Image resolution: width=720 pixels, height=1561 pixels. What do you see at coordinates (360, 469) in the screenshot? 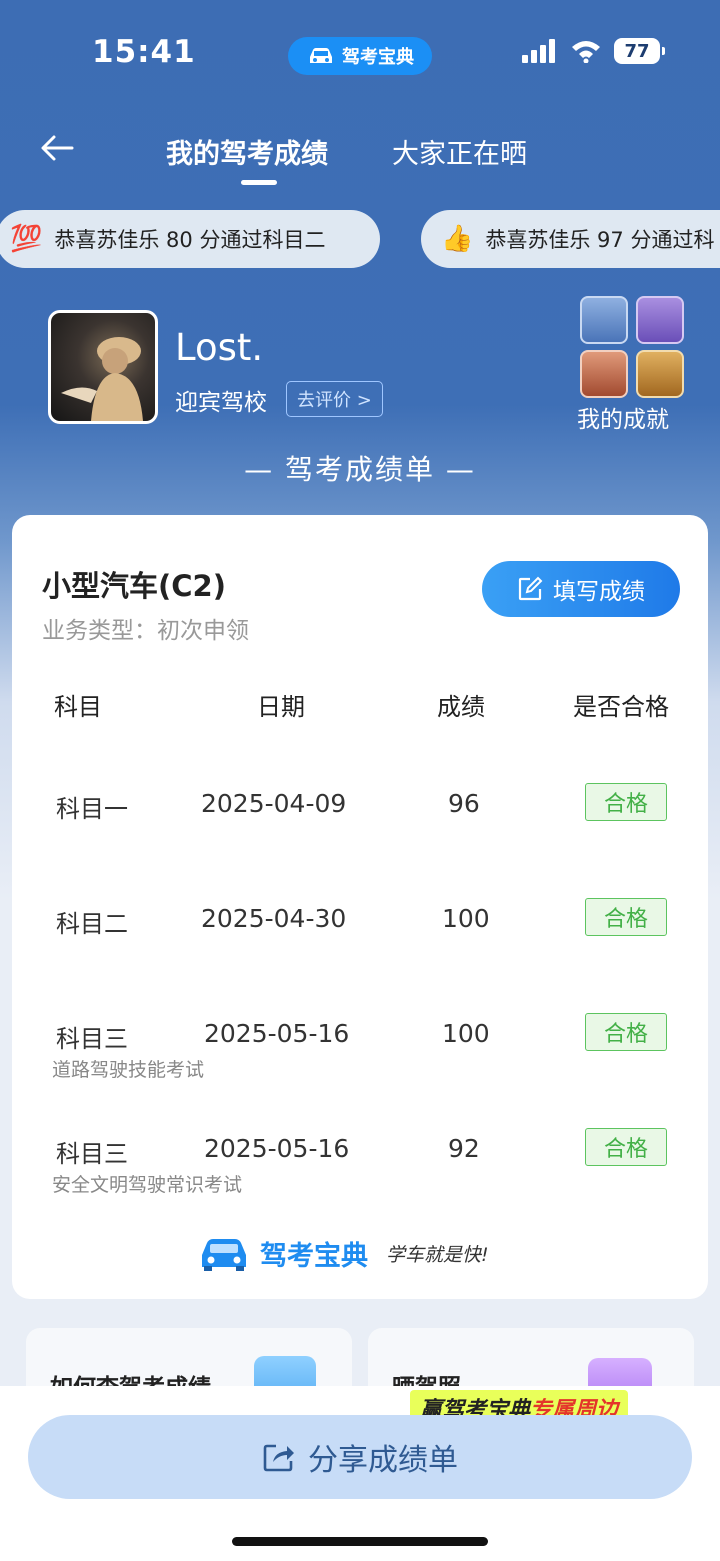
I see `score-sheet-title: — 驾考成绩单 —` at bounding box center [360, 469].